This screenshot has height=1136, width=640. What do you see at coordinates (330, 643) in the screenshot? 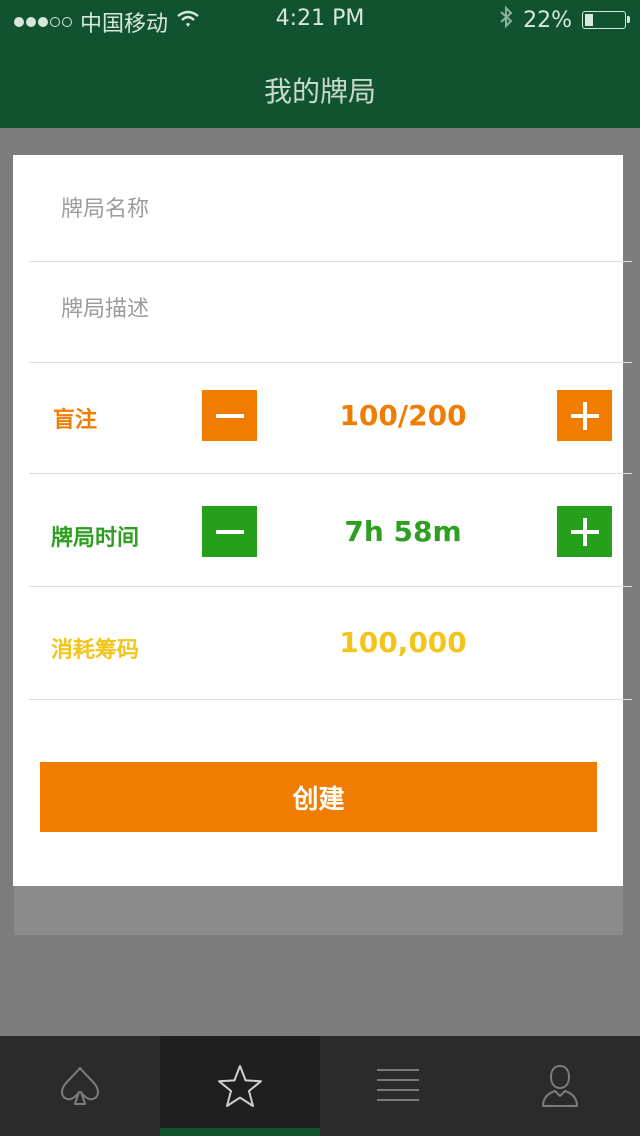
I see `chips-row: 消耗筹码 100,000` at bounding box center [330, 643].